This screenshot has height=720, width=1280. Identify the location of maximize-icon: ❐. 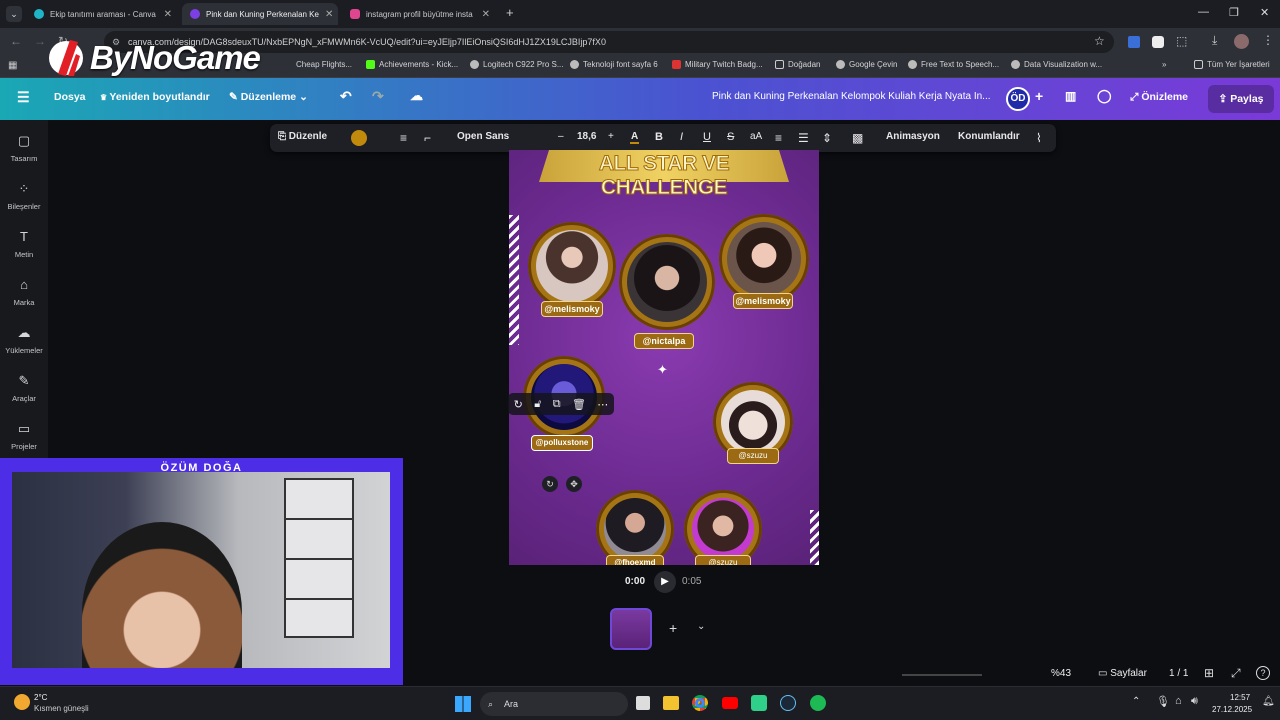
(1234, 12).